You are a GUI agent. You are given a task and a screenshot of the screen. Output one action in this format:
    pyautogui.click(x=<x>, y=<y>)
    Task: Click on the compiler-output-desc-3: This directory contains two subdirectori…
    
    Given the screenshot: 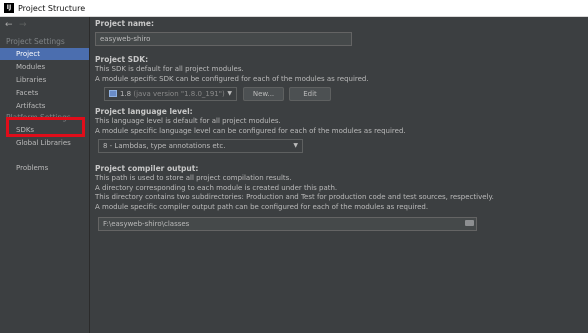 What is the action you would take?
    pyautogui.click(x=294, y=197)
    